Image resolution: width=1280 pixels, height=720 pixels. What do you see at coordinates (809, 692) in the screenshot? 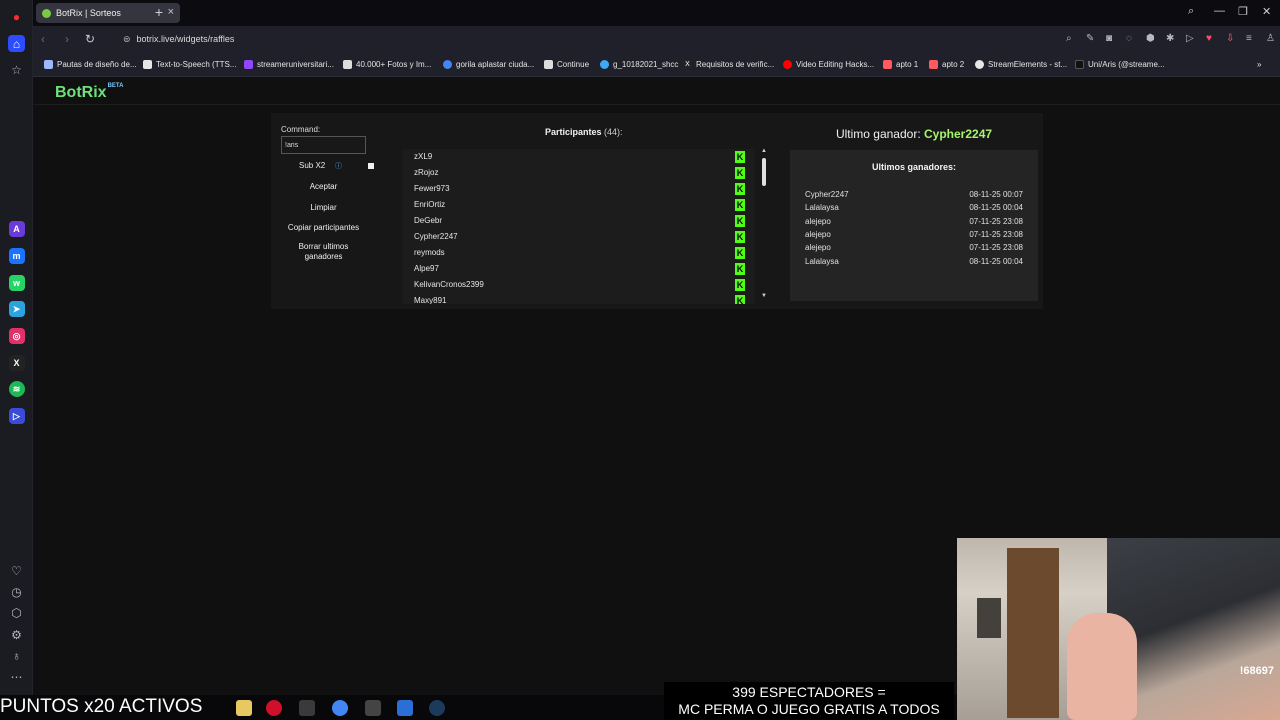
I see `viewers-line1: 399 ESPECTADORES =` at bounding box center [809, 692].